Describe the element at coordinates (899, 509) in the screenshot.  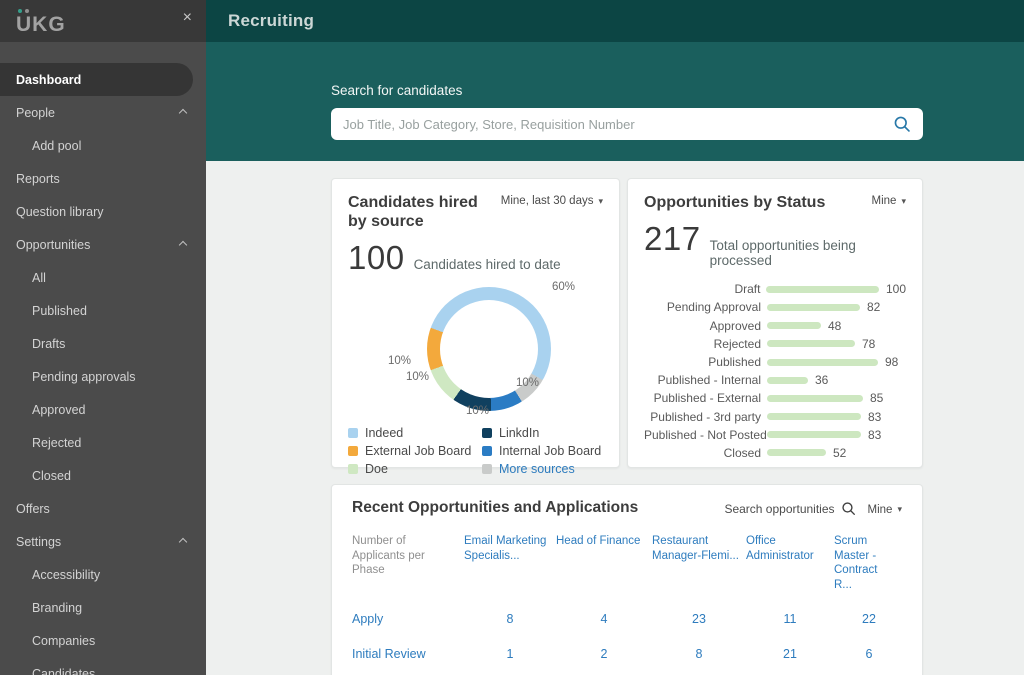
I see `chevron-down-icon: ▾` at that location.